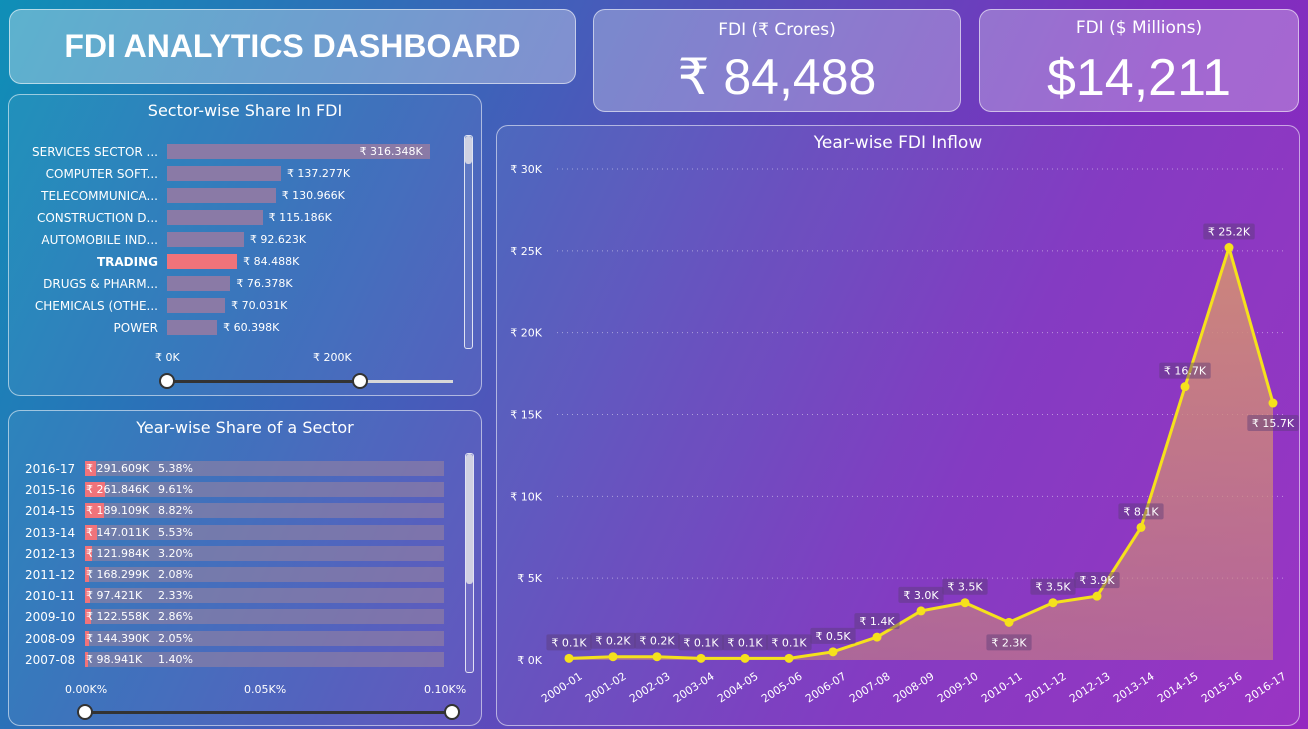  What do you see at coordinates (50, 639) in the screenshot?
I see `year-row-label: 2008-09` at bounding box center [50, 639].